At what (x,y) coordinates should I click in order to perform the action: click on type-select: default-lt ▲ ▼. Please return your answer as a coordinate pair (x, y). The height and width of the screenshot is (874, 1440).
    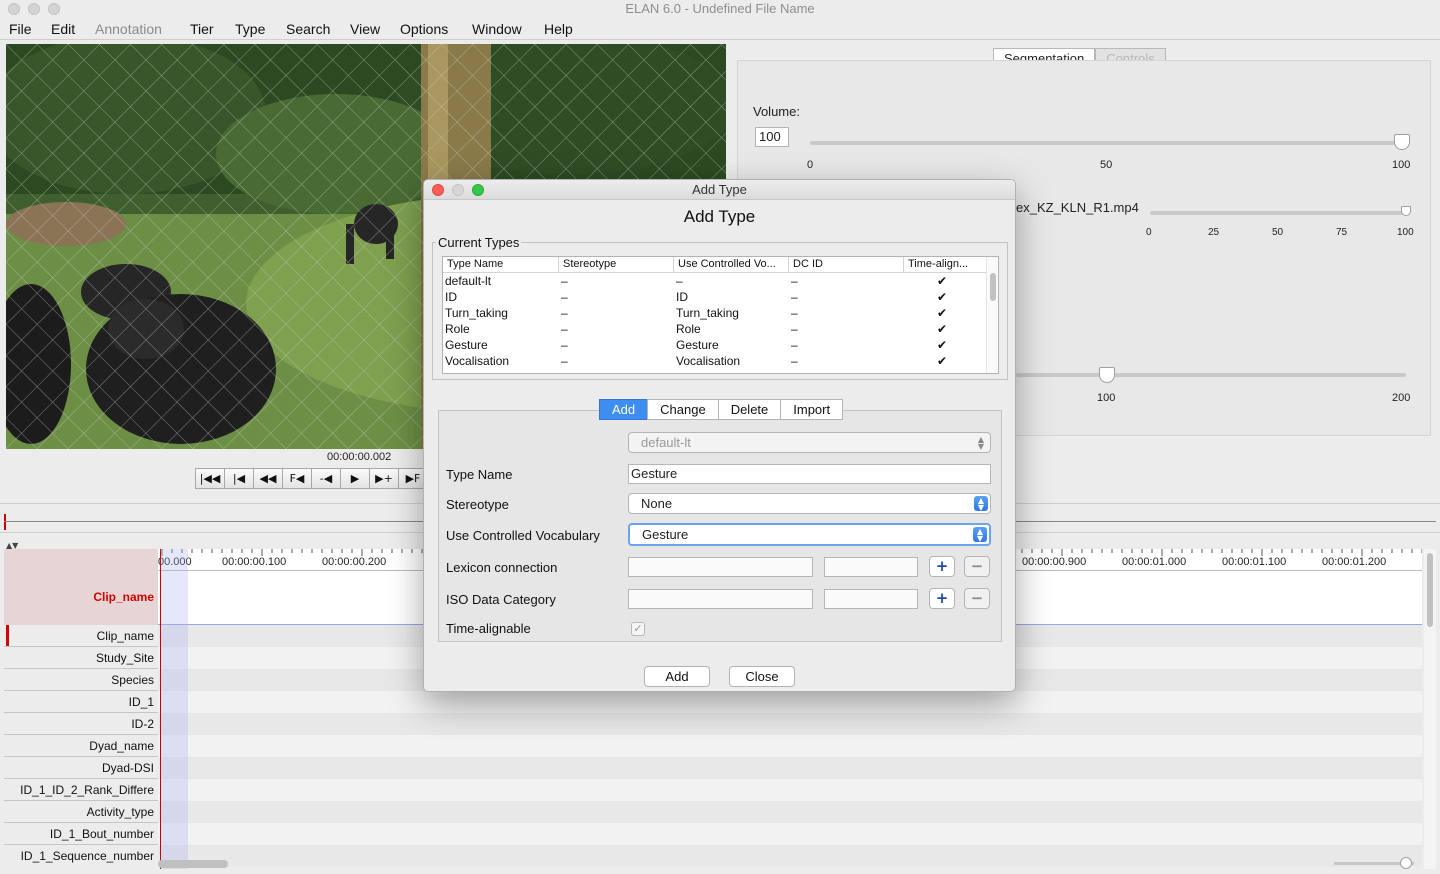
    Looking at the image, I should click on (809, 442).